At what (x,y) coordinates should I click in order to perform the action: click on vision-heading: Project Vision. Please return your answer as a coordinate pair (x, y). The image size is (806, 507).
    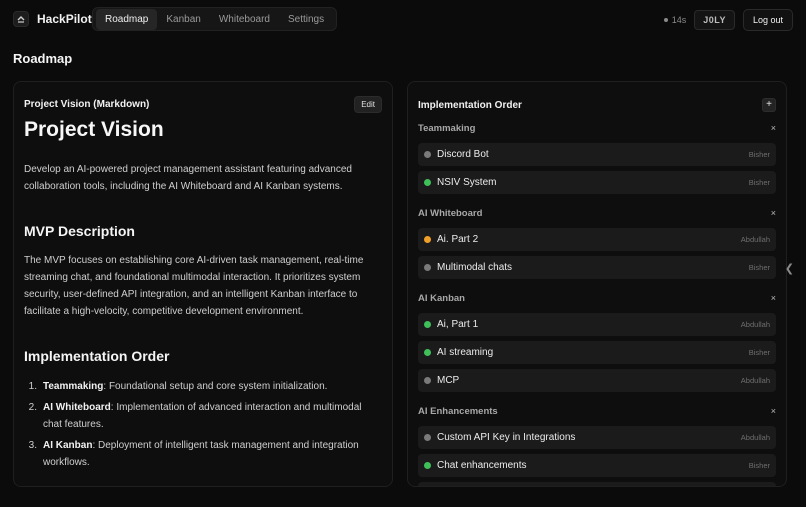
    Looking at the image, I should click on (94, 129).